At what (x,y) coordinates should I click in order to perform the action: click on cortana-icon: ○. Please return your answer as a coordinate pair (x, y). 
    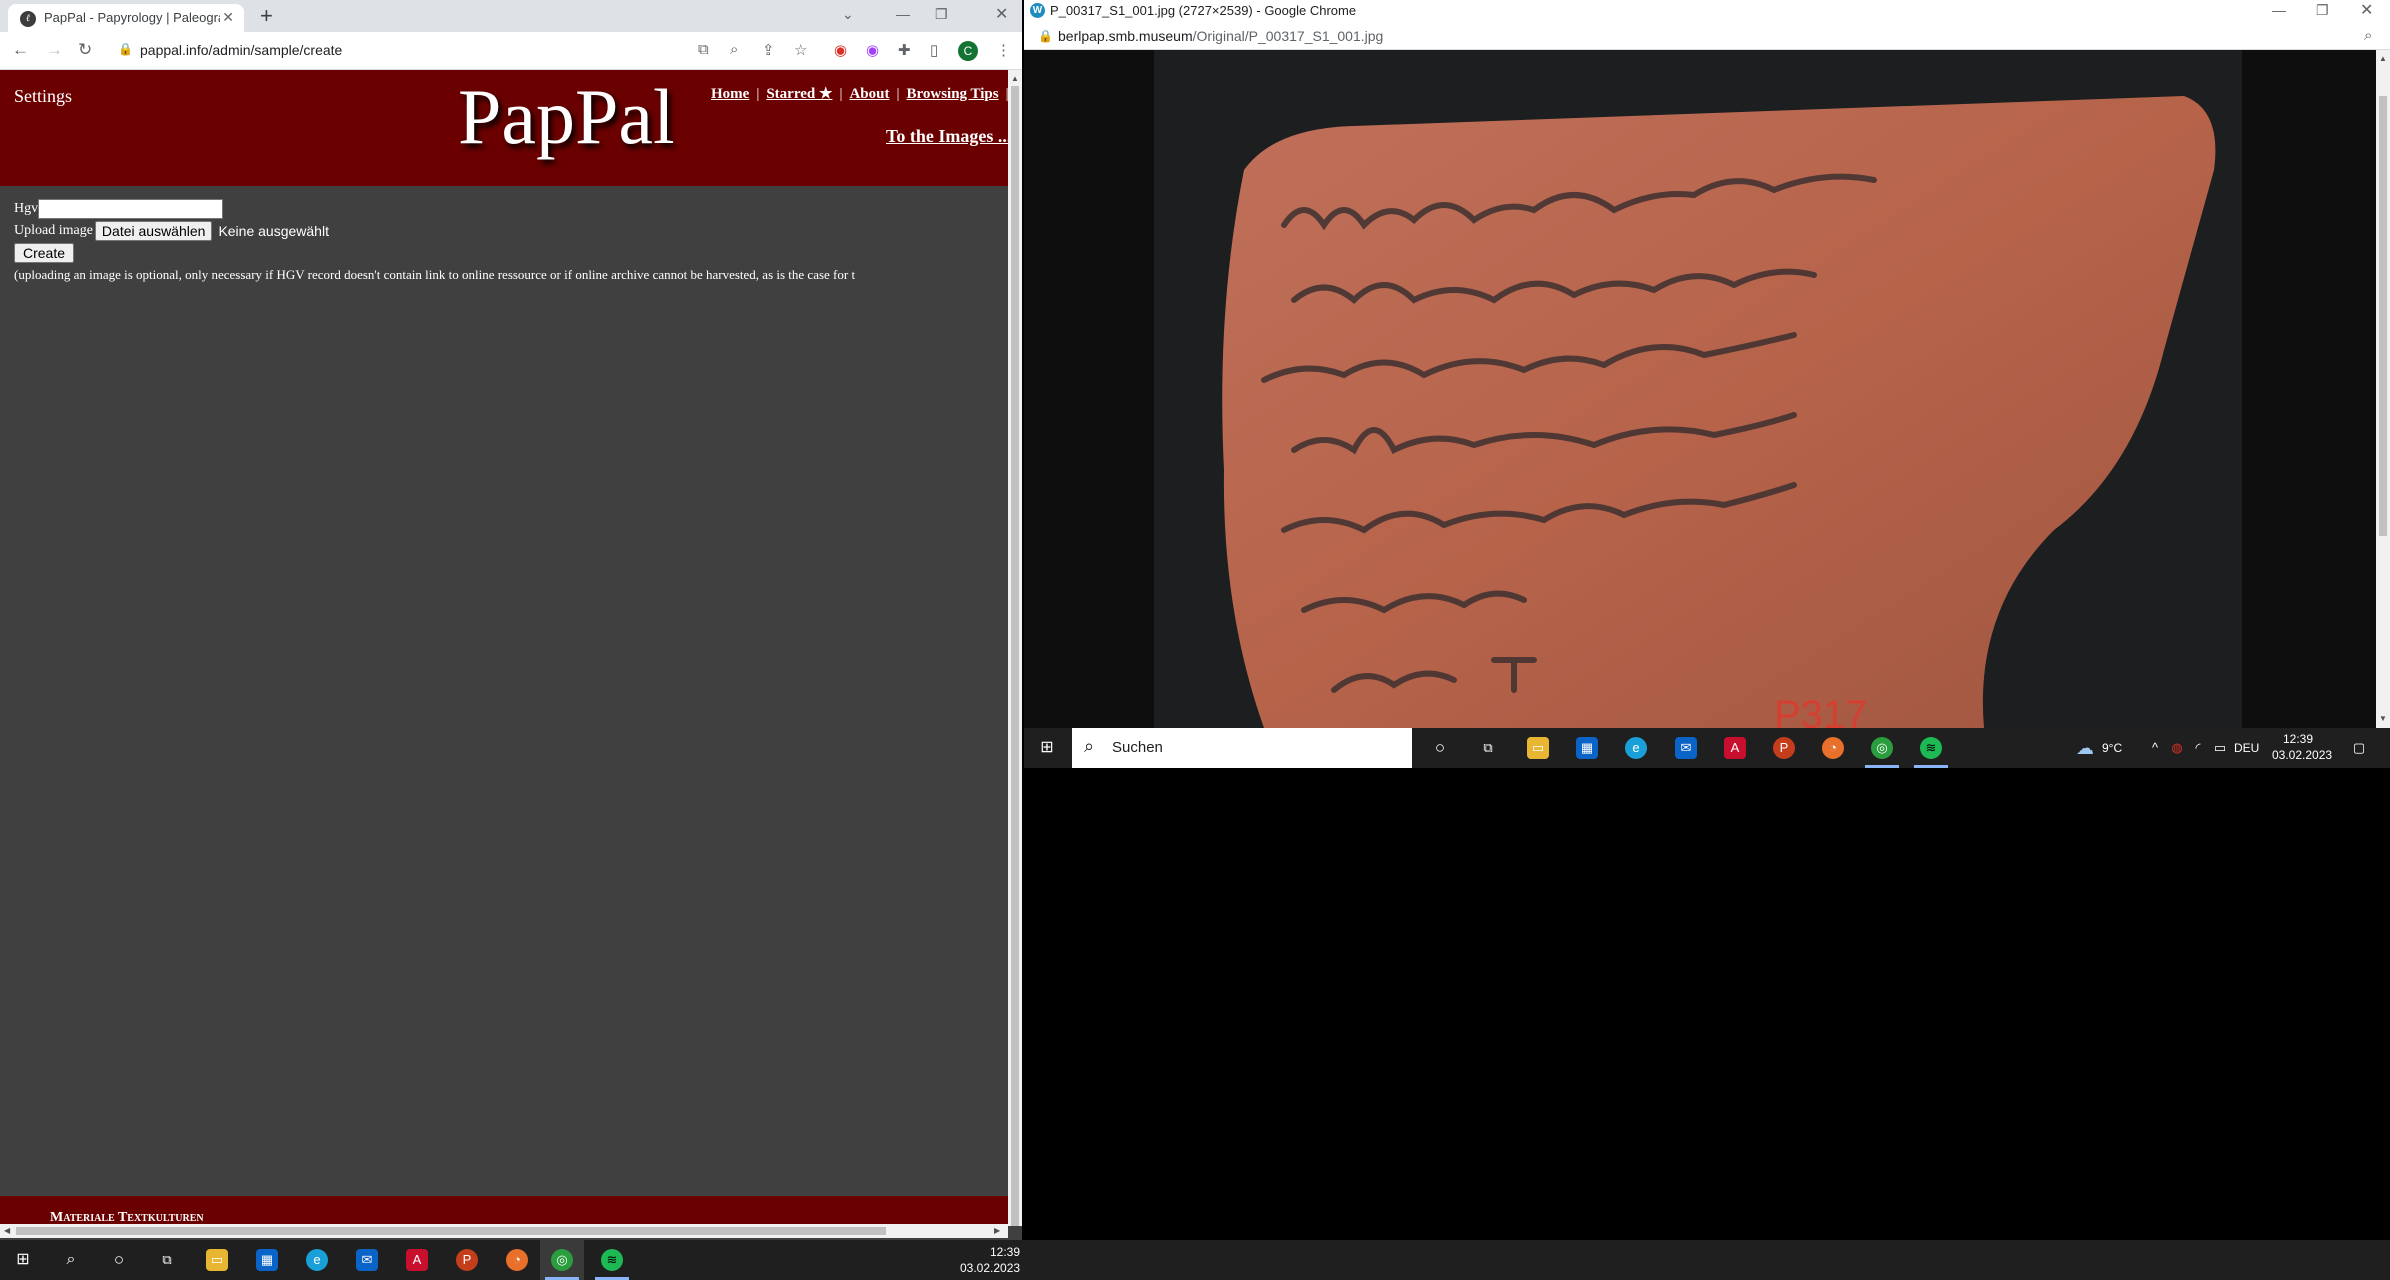
    Looking at the image, I should click on (119, 1260).